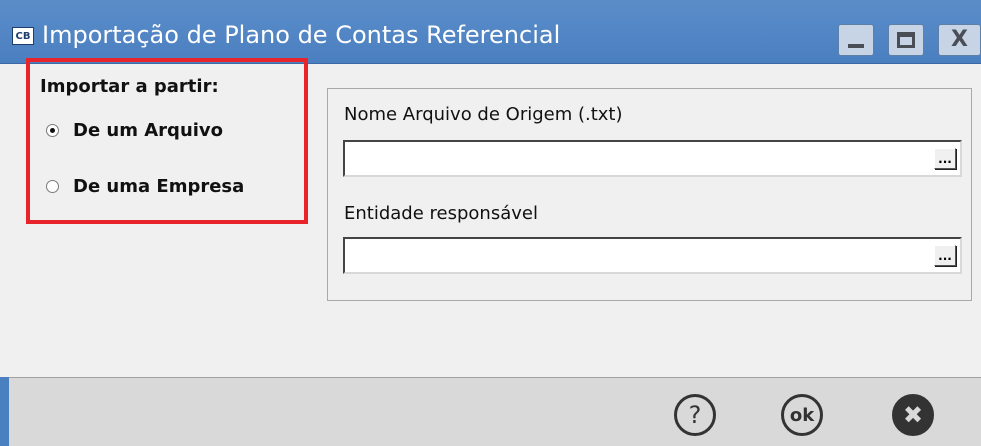 Image resolution: width=981 pixels, height=446 pixels. I want to click on maximize-button, so click(906, 40).